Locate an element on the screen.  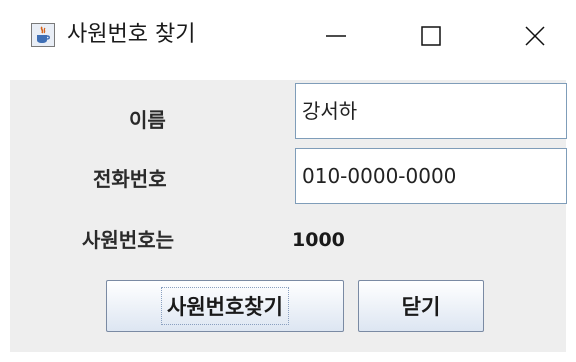
find-button-label: 사원번호찾기 is located at coordinates (225, 306).